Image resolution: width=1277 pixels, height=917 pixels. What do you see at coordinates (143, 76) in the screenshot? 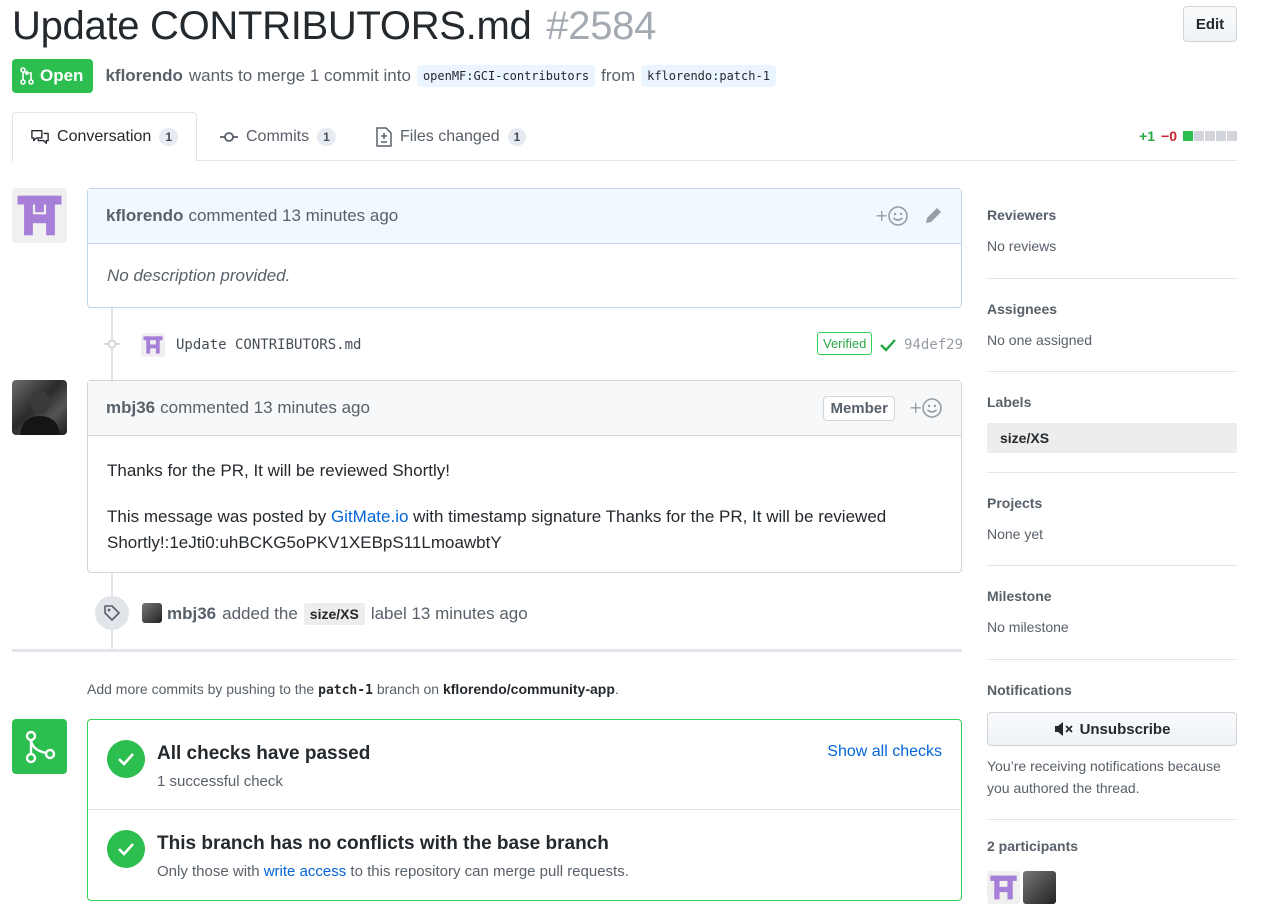
I see `pr-author-link: kflorendo` at bounding box center [143, 76].